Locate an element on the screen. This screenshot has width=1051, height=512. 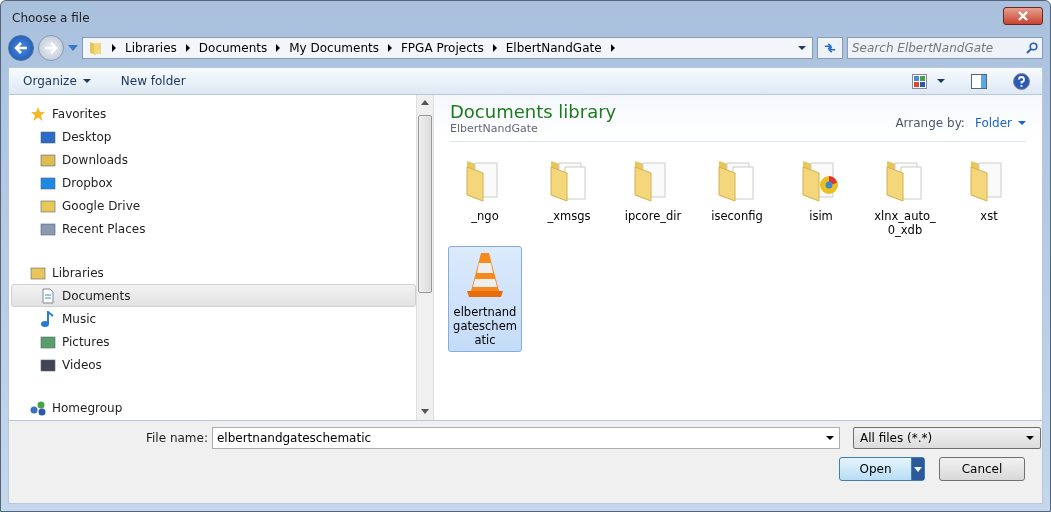
nav-item: Music is located at coordinates (214, 319).